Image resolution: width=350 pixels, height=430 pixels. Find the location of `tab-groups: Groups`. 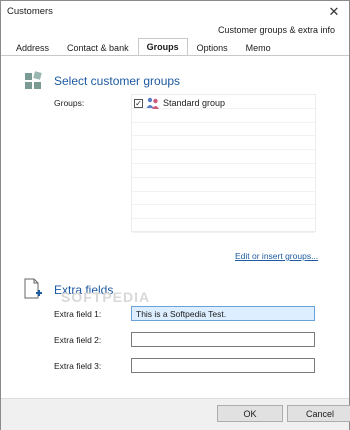

tab-groups: Groups is located at coordinates (162, 47).